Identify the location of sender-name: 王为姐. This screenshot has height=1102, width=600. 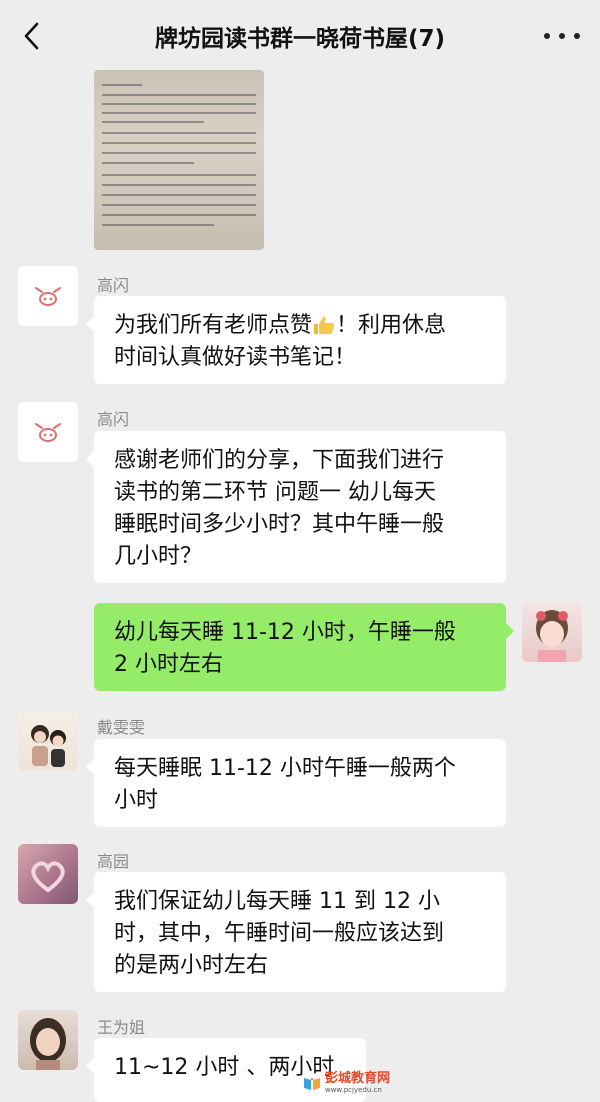
(121, 1027).